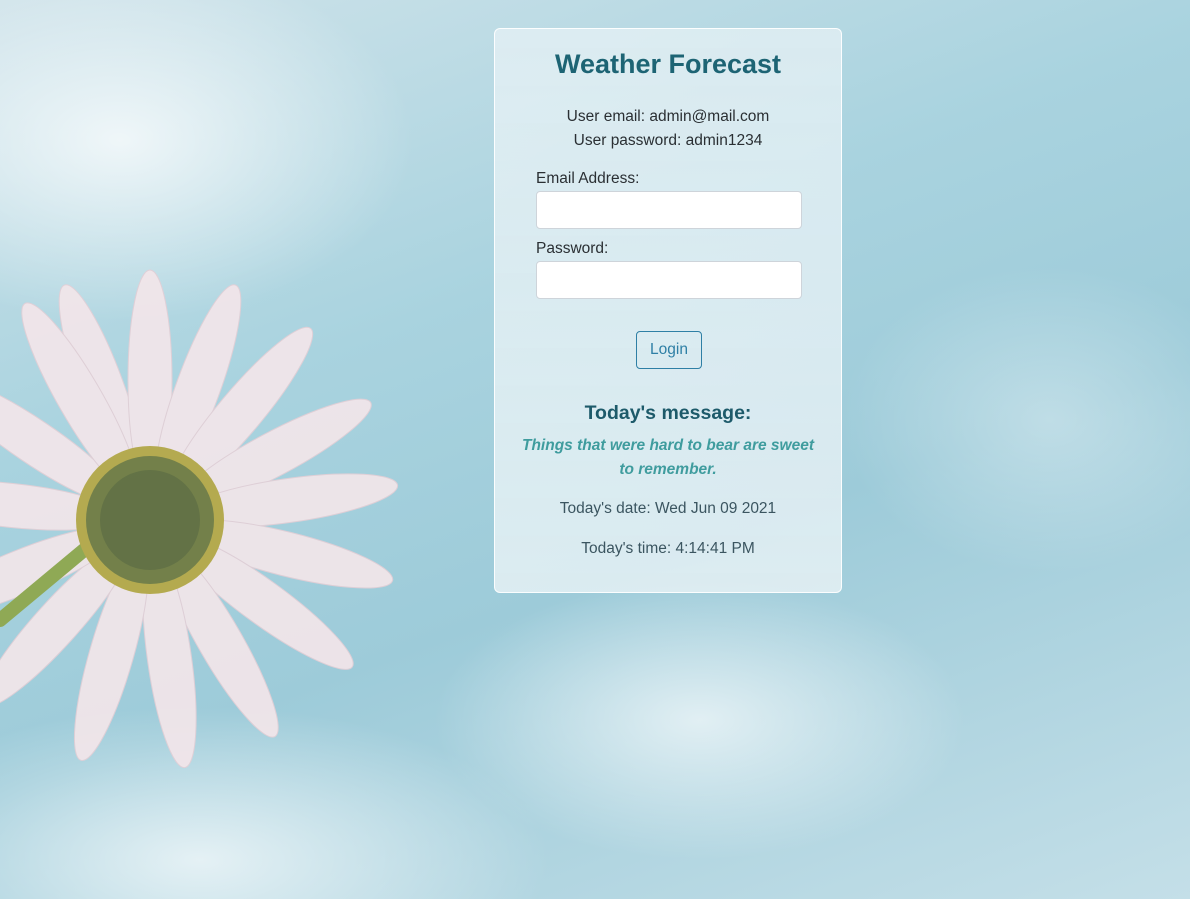  I want to click on login-button: Login, so click(669, 350).